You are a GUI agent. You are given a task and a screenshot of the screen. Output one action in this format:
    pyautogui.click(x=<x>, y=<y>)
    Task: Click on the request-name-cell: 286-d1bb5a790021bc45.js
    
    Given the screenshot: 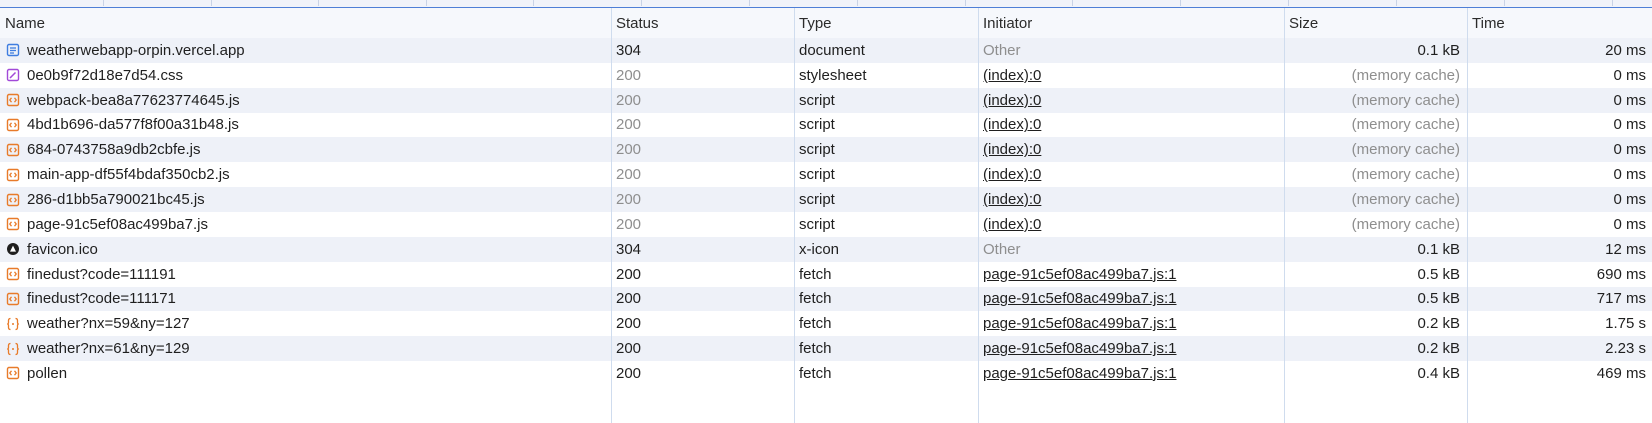 What is the action you would take?
    pyautogui.click(x=305, y=199)
    